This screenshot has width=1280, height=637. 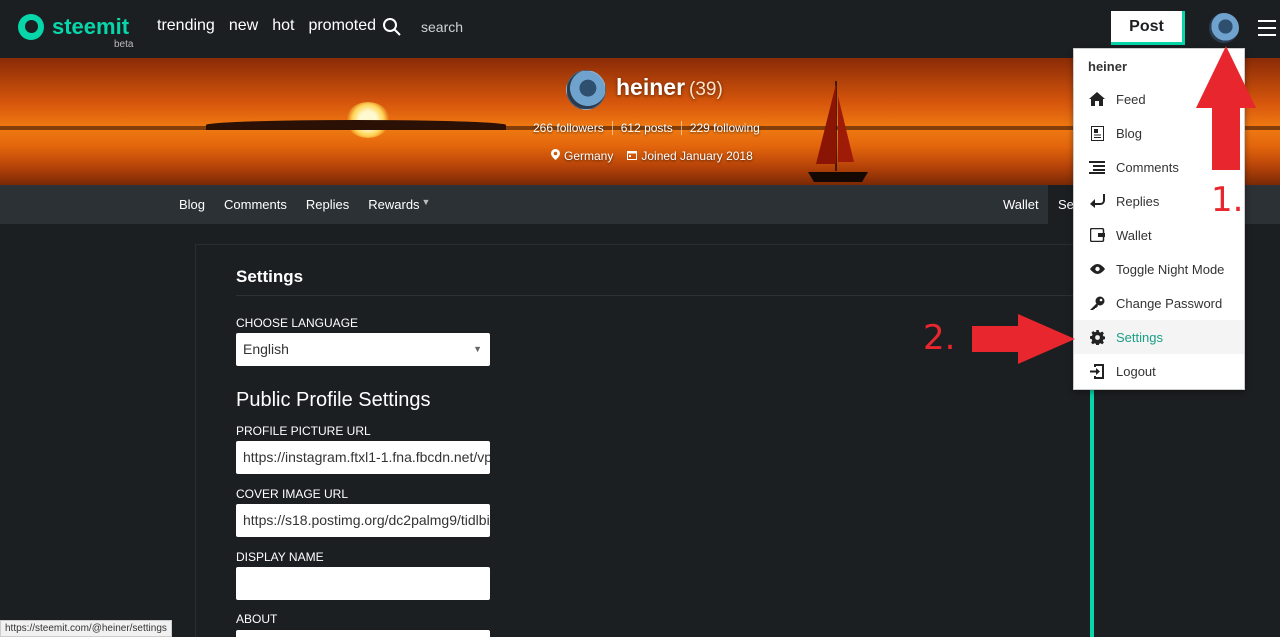 What do you see at coordinates (280, 557) in the screenshot?
I see `display-name-label: DISPLAY NAME` at bounding box center [280, 557].